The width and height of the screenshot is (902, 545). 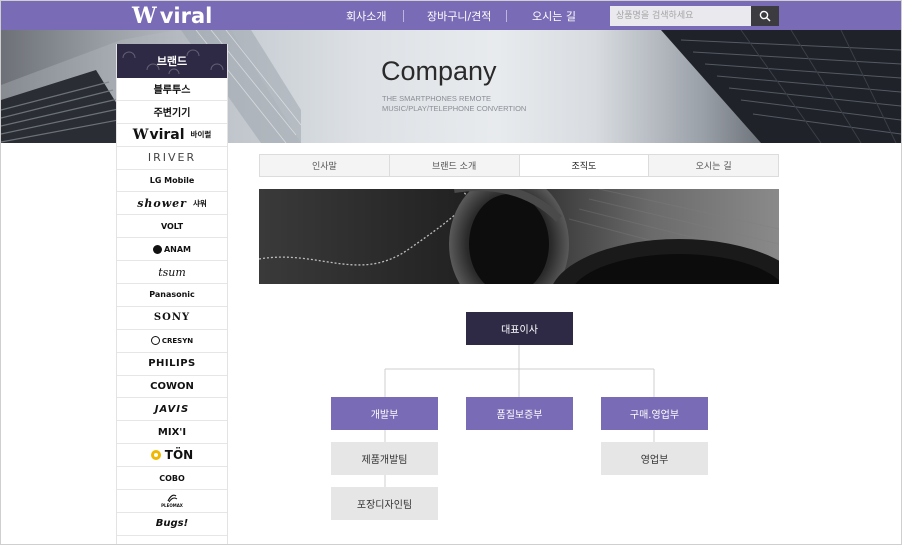 I want to click on tab-greeting: 인사말, so click(x=325, y=165).